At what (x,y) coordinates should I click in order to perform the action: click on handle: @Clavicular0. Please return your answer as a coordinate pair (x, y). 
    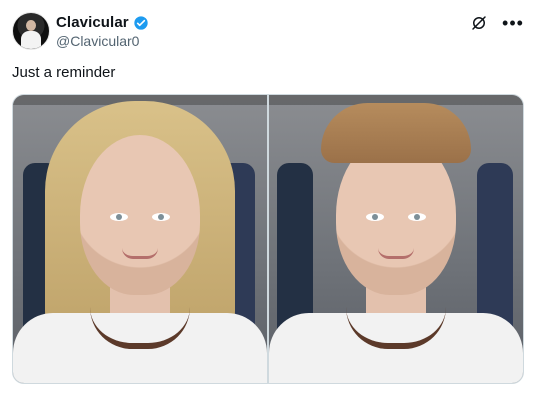
    Looking at the image, I should click on (102, 41).